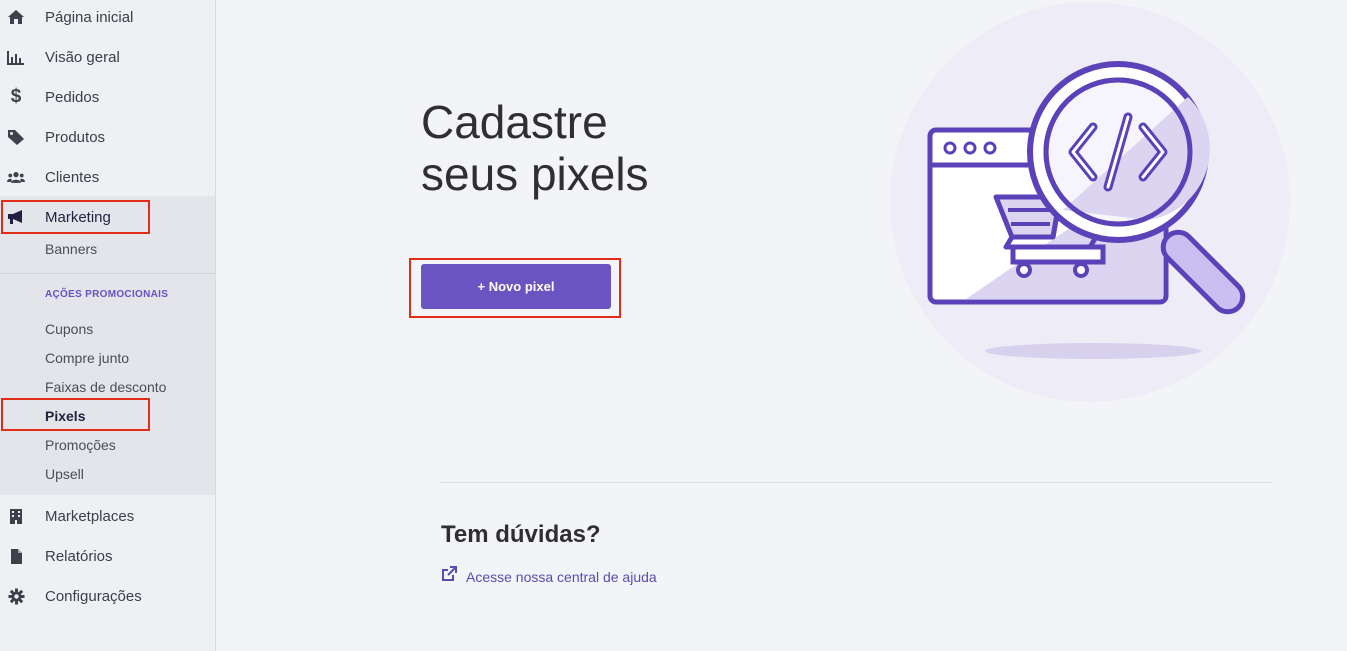 This screenshot has height=651, width=1347. Describe the element at coordinates (93, 596) in the screenshot. I see `sidebar-item-label: Configurações` at that location.